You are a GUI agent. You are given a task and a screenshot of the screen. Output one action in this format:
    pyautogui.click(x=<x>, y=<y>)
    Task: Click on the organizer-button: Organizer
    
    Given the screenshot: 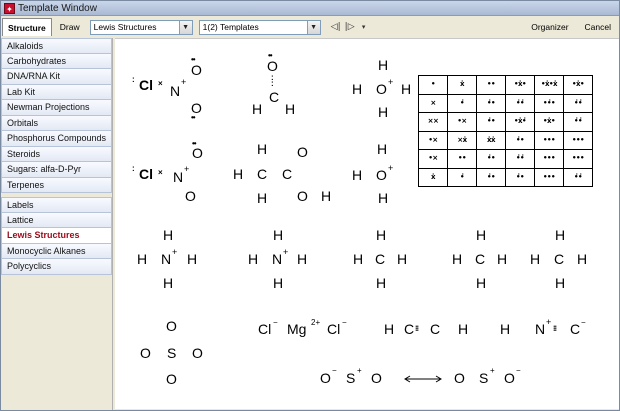 What is the action you would take?
    pyautogui.click(x=549, y=27)
    